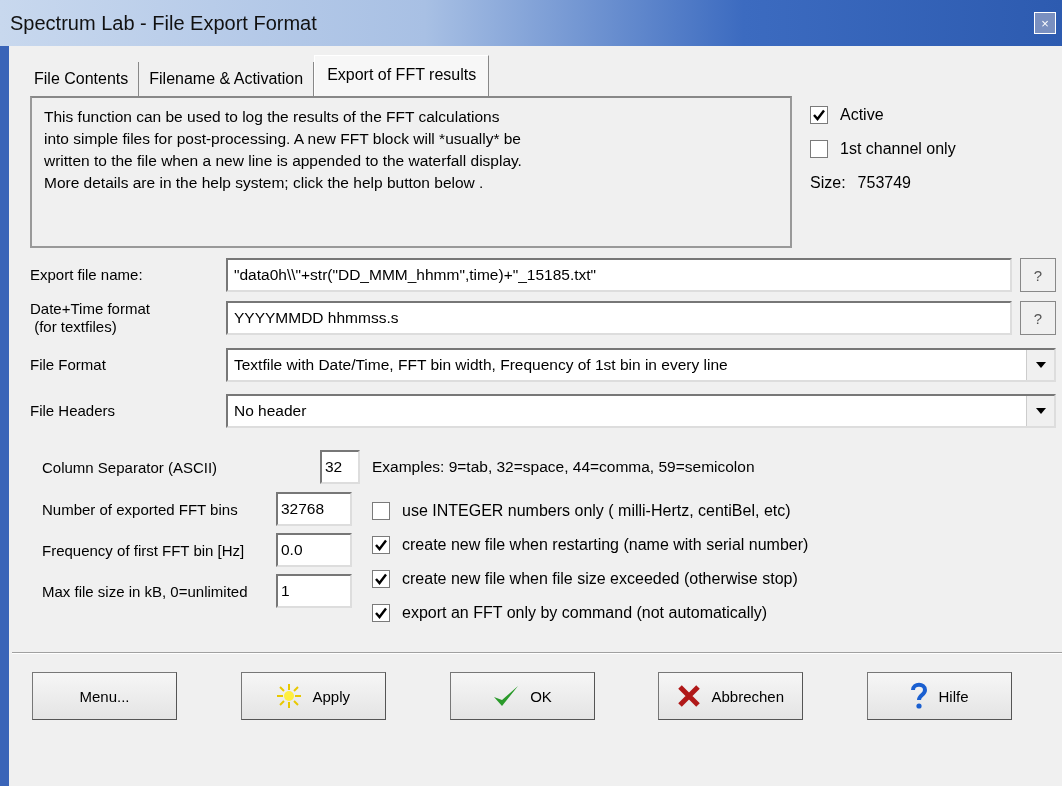 This screenshot has height=786, width=1062. Describe the element at coordinates (73, 411) in the screenshot. I see `field-label: File Headers` at that location.